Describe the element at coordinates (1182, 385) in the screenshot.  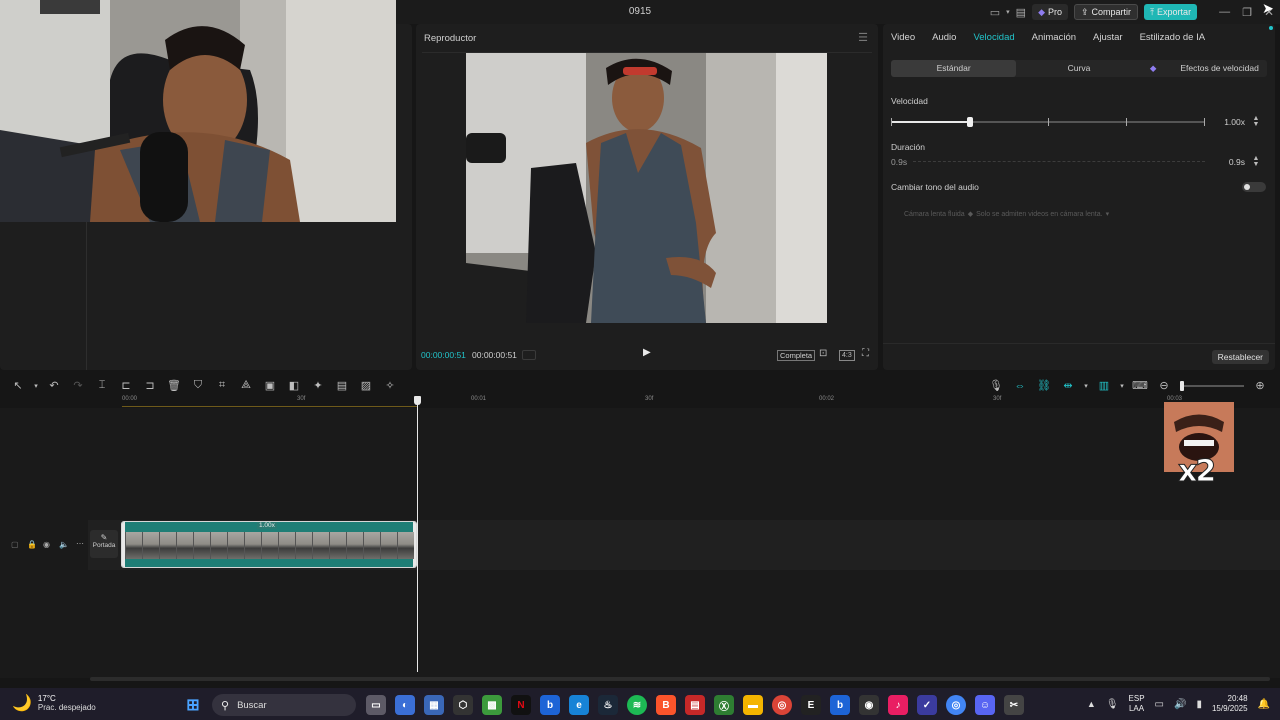
I see `zoom-slider-handle` at that location.